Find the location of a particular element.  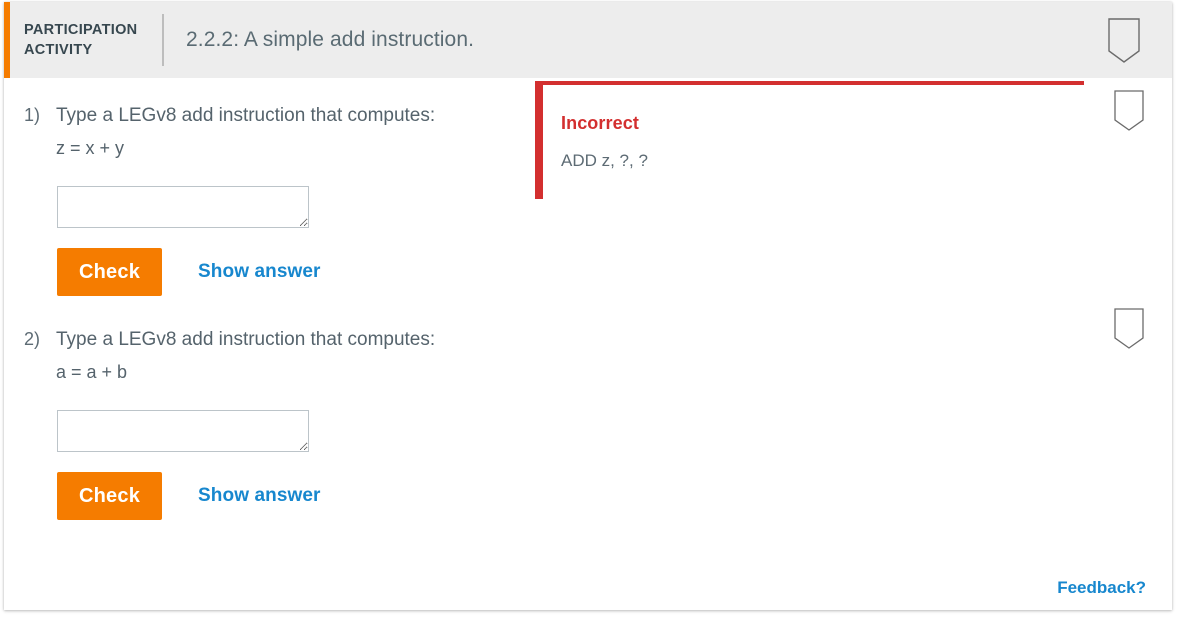

question-2-number: 2) is located at coordinates (32, 339).